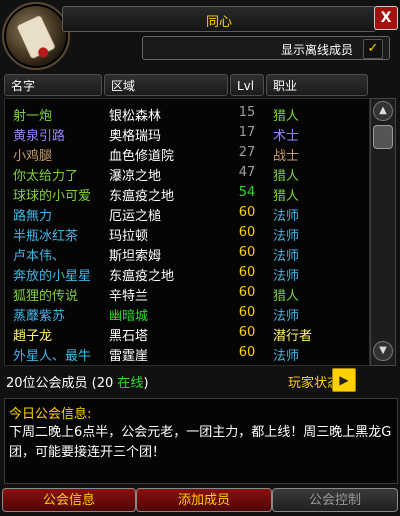  Describe the element at coordinates (129, 316) in the screenshot. I see `member-zone: 幽暗城` at that location.